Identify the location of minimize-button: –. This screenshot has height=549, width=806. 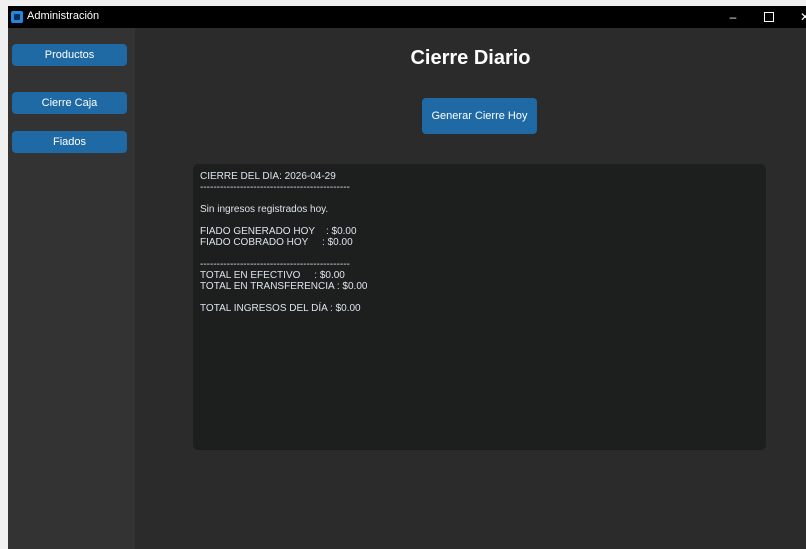
(733, 17).